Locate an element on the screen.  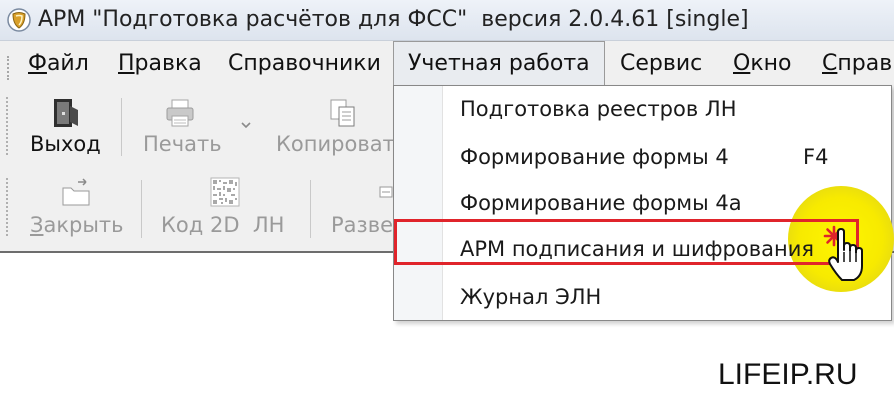
menu-references: Справочники is located at coordinates (304, 64).